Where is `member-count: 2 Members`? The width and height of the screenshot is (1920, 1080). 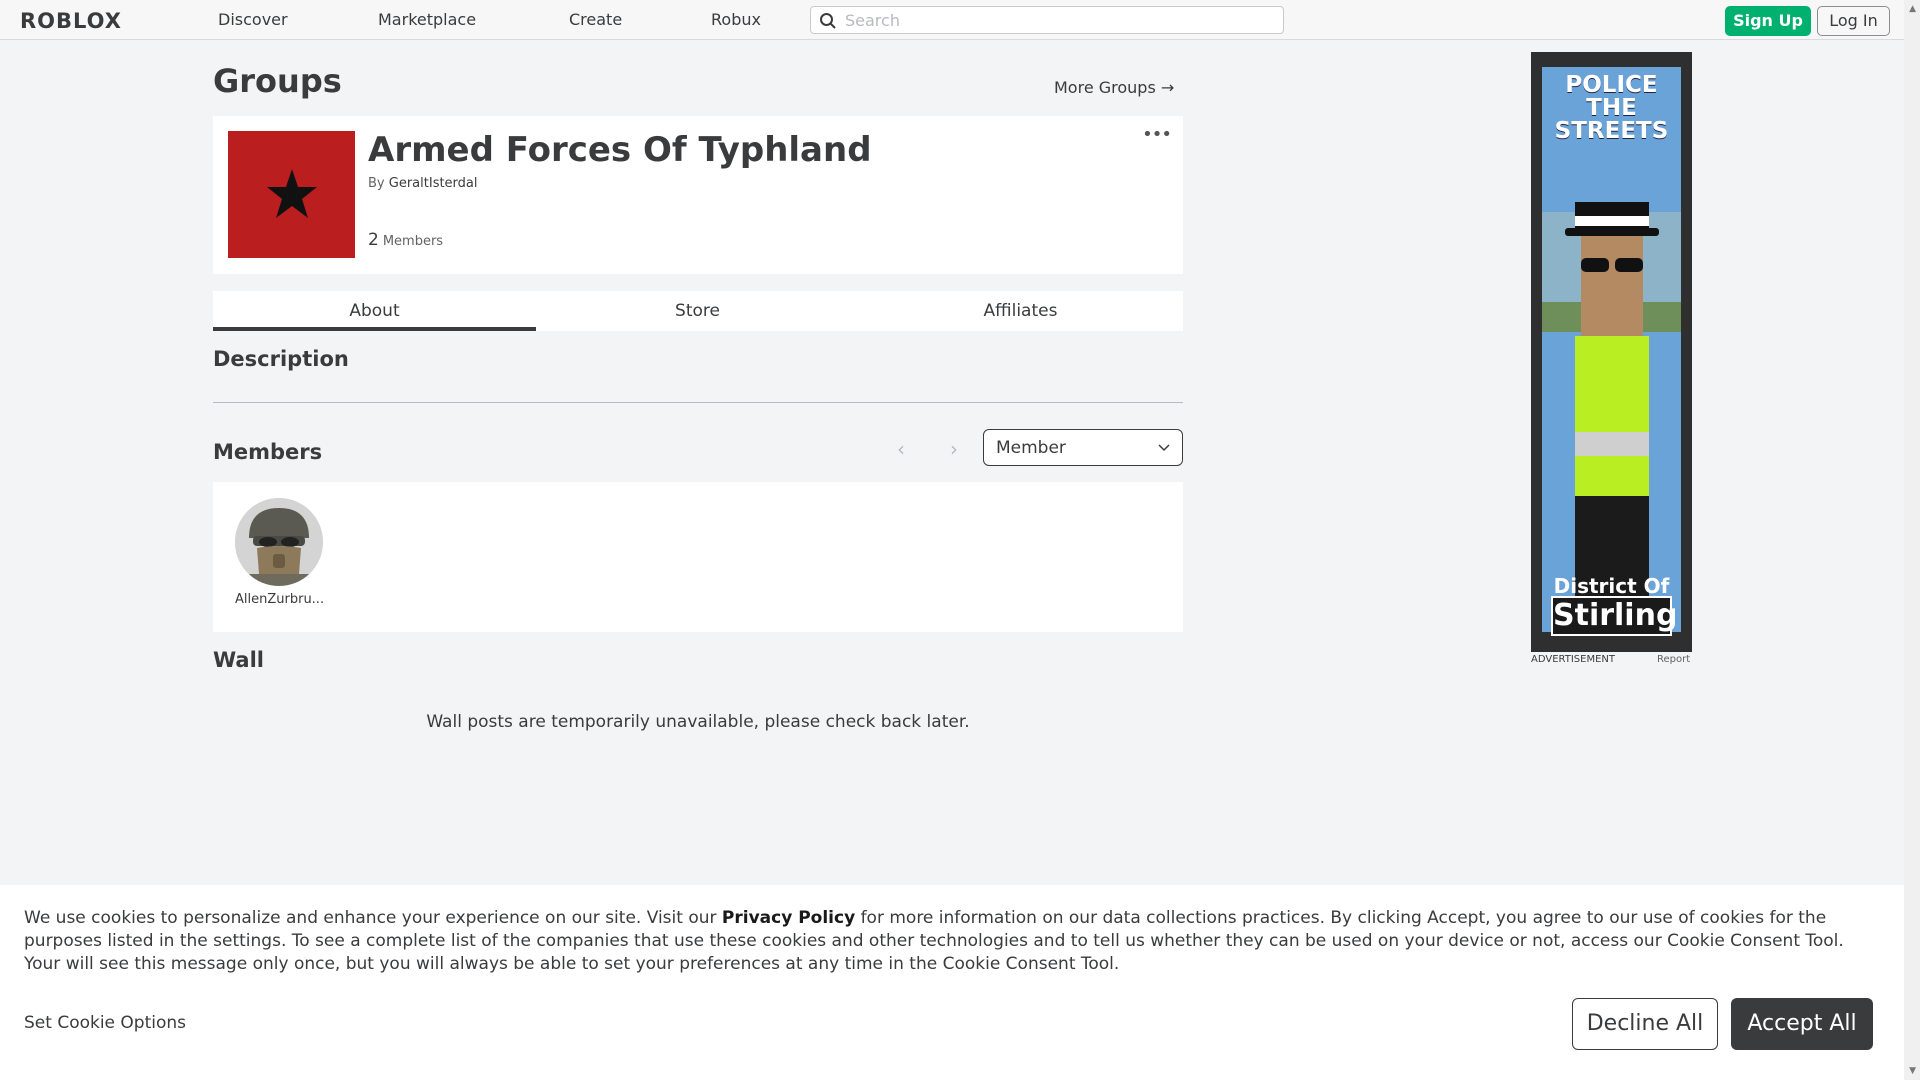
member-count: 2 Members is located at coordinates (405, 240).